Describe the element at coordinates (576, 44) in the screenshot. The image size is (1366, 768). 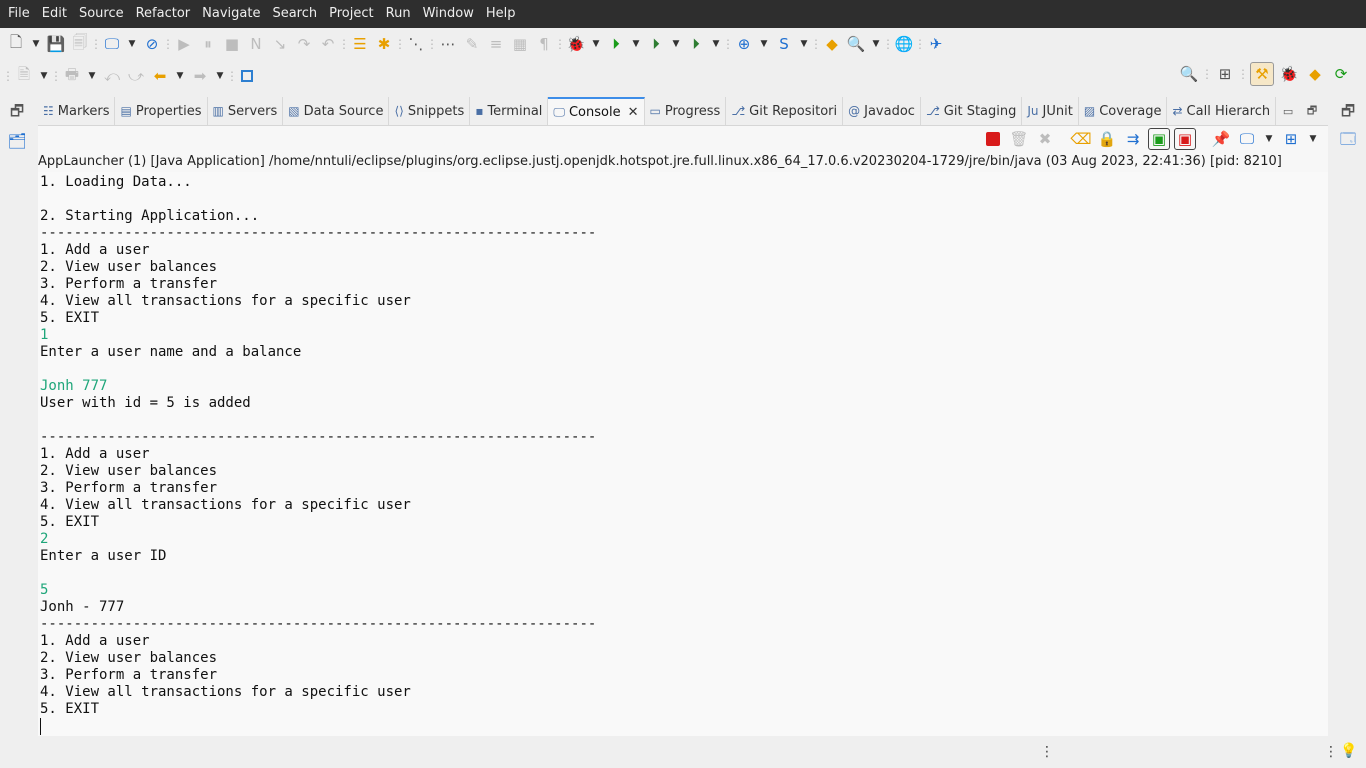
I see `debug-icon: 🐞` at that location.